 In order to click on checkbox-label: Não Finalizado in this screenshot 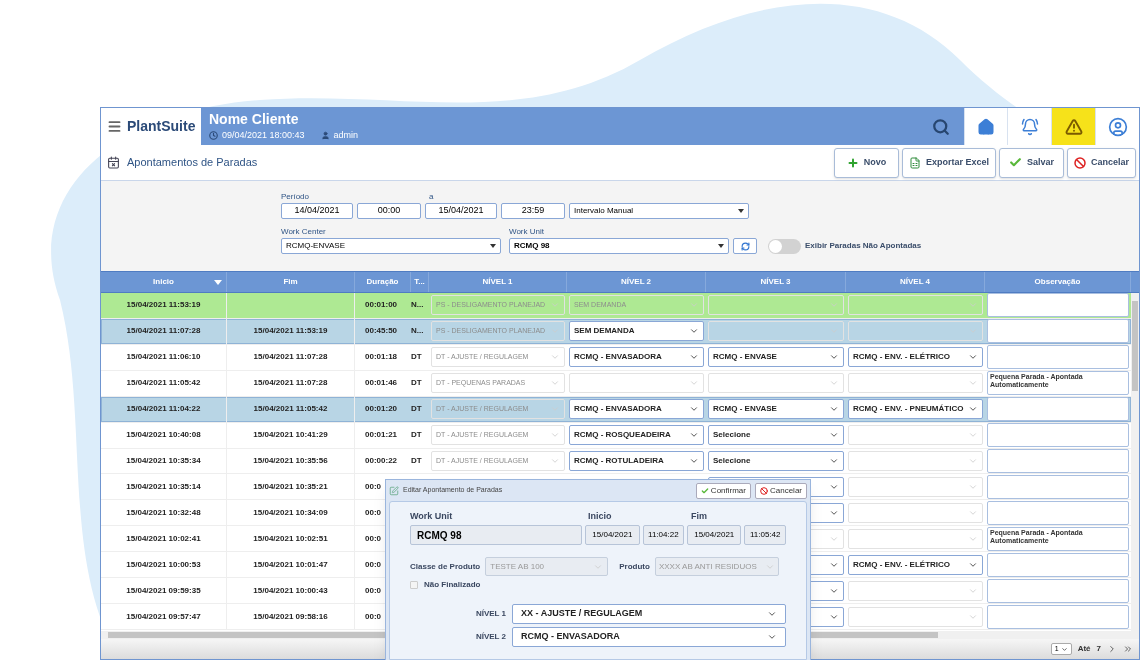, I will do `click(452, 585)`.